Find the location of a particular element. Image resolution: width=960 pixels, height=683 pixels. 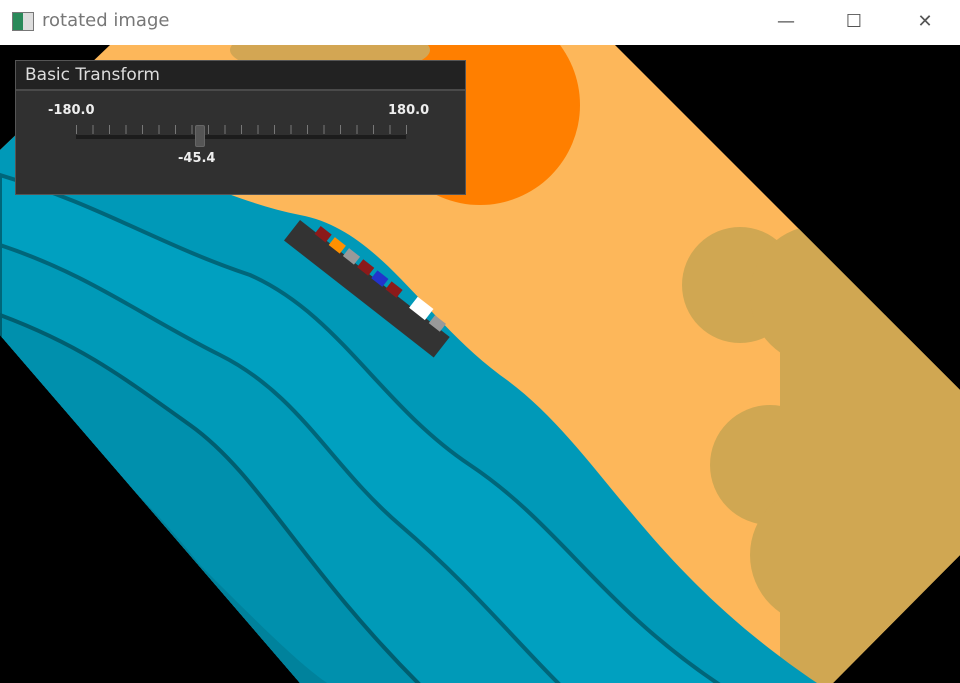

window-title: rotated image is located at coordinates (106, 20).